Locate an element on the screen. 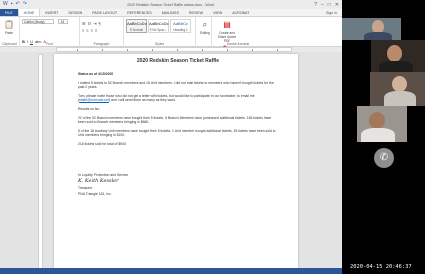  create-pdf-button: ▤ Create and Share Adobe PDF is located at coordinates (227, 31).